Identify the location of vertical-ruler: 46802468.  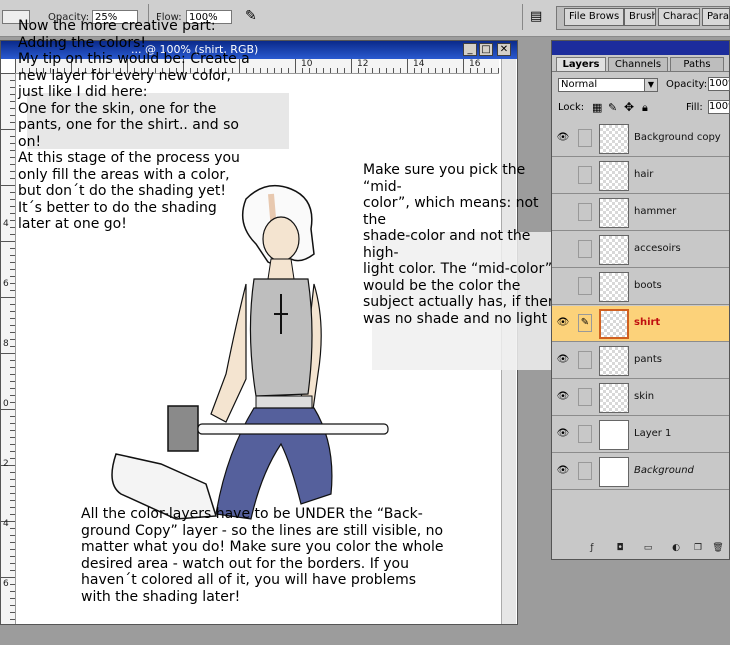
(8, 348).